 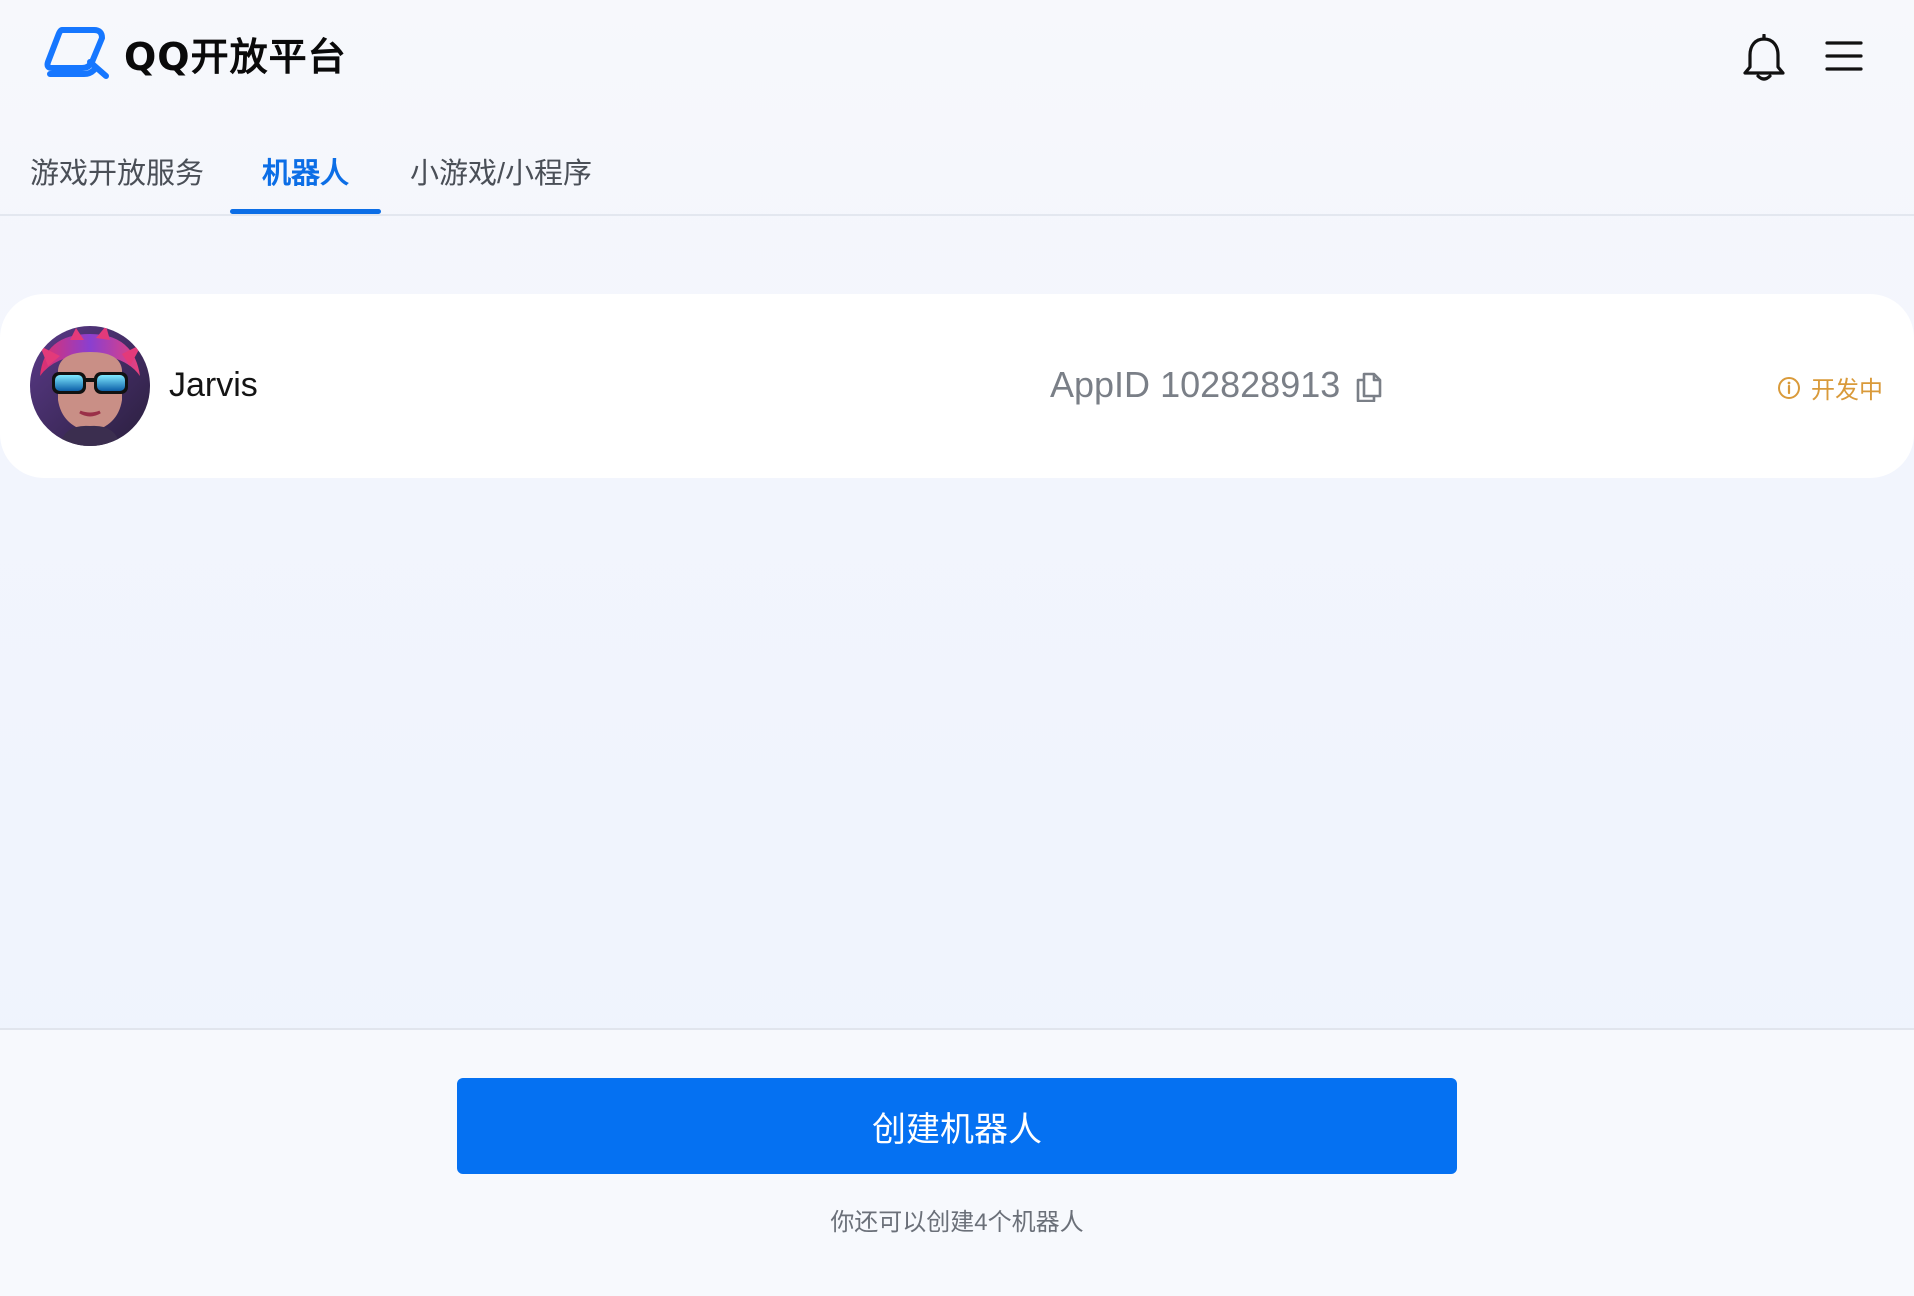 I want to click on category-tabs: 游戏开放服务 机器人 小游戏/小程序, so click(x=957, y=178).